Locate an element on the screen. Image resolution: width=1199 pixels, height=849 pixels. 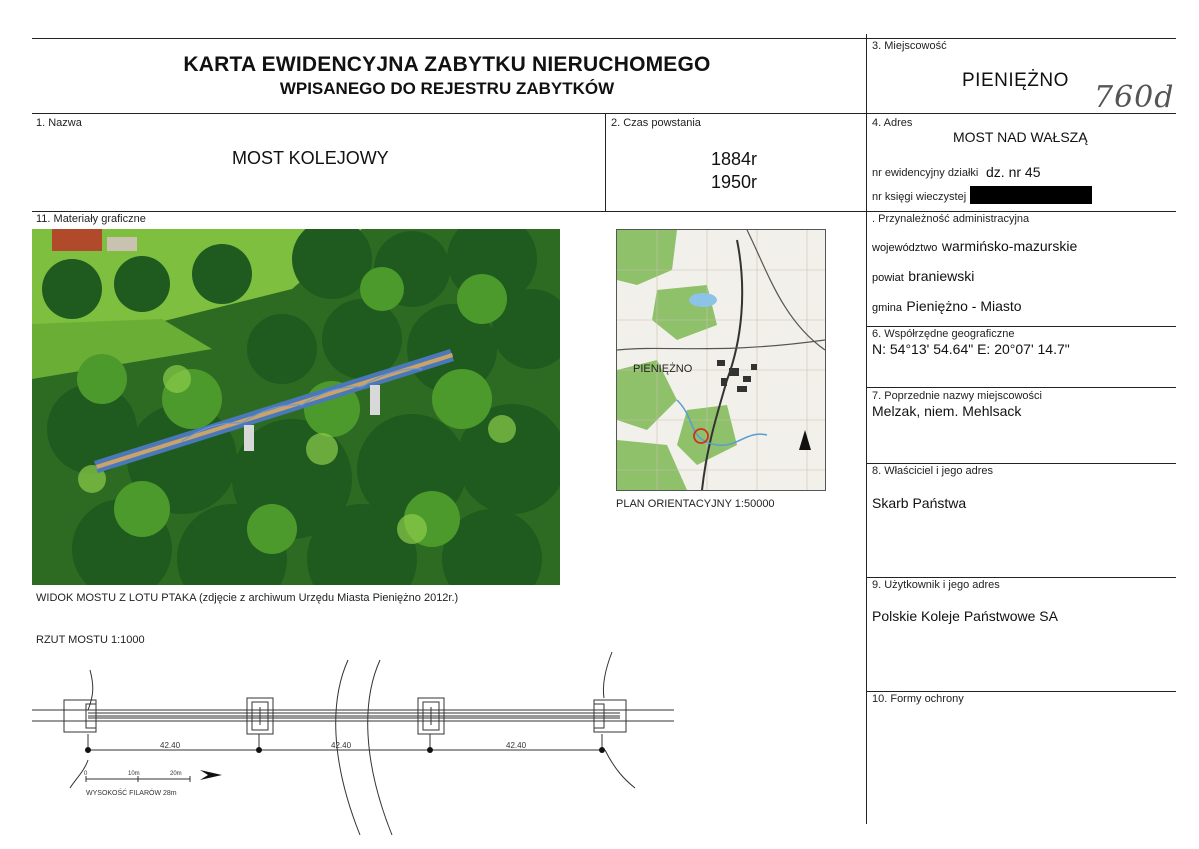
admin-bottom-rule is located at coordinates (1021, 326).